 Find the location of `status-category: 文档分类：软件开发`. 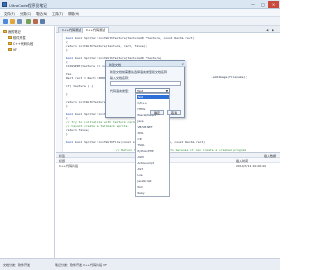

status-category: 文档分类：软件开发 is located at coordinates (17, 264).